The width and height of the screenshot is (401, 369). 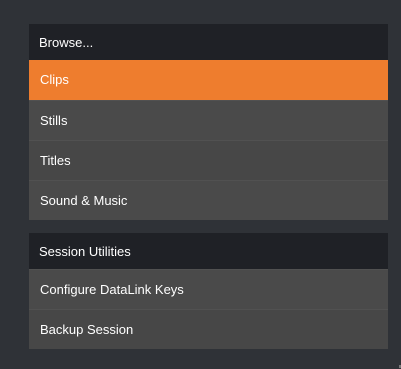 I want to click on menu-item-sound-music: Sound & Music, so click(x=208, y=200).